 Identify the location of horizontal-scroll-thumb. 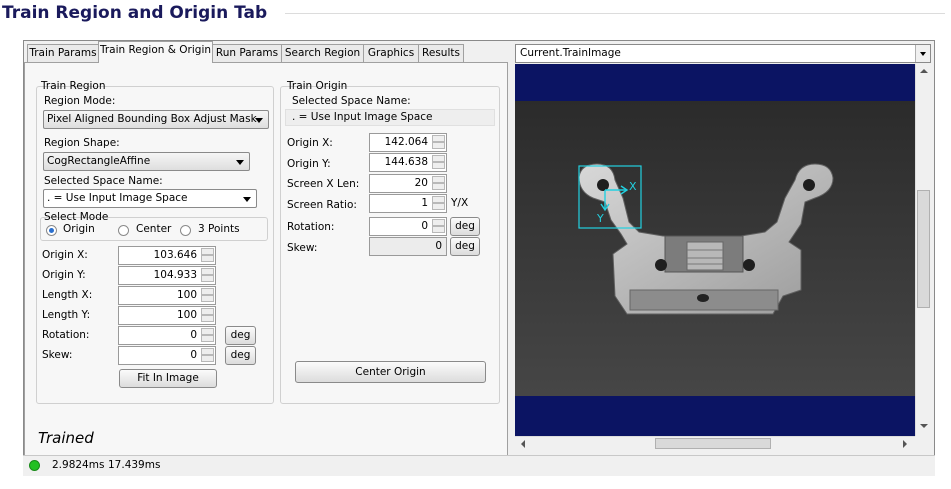
(713, 443).